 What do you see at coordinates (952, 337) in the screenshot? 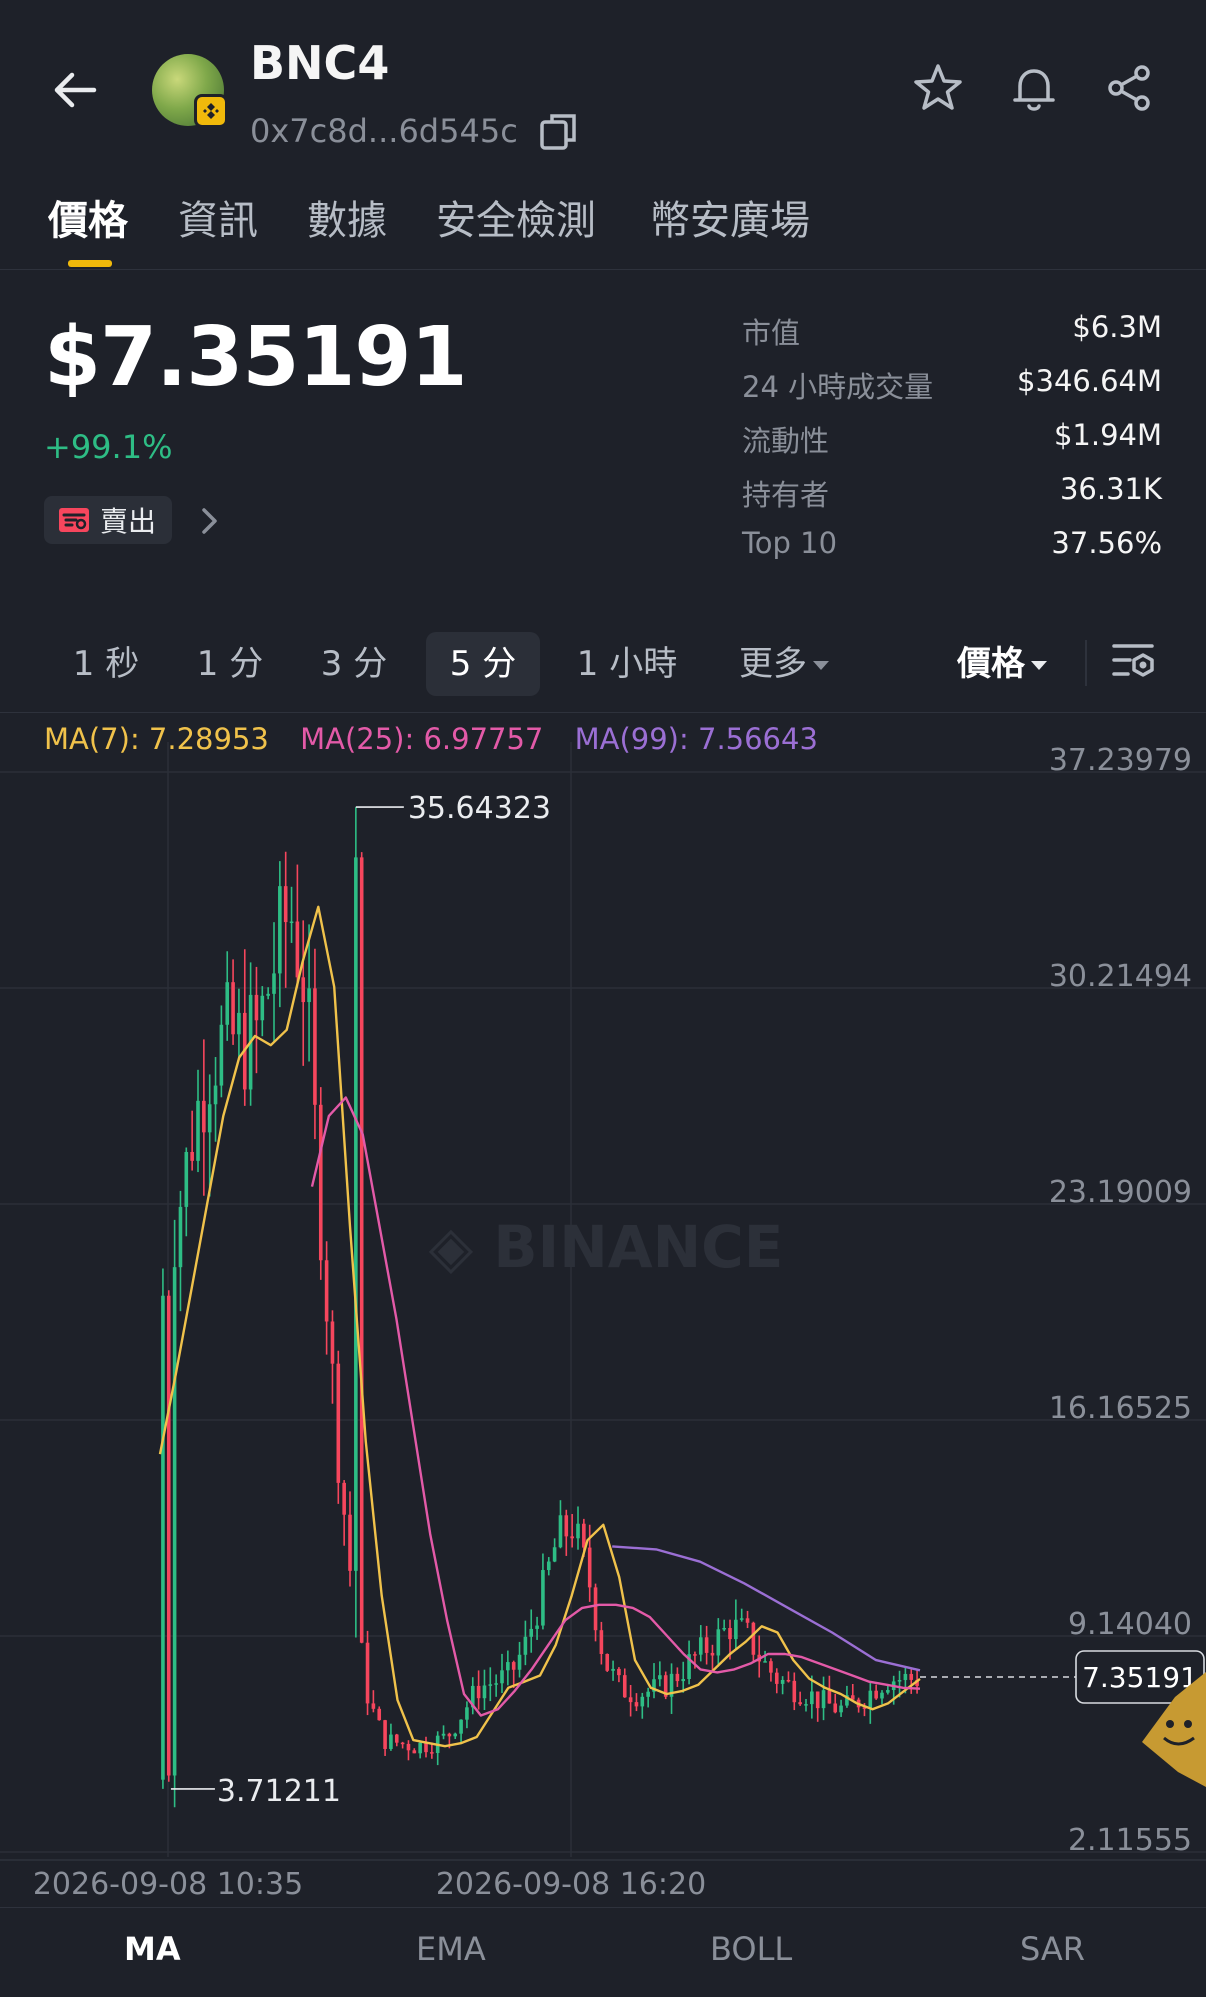
I see `stat-market-cap: 市值 $6.3M` at bounding box center [952, 337].